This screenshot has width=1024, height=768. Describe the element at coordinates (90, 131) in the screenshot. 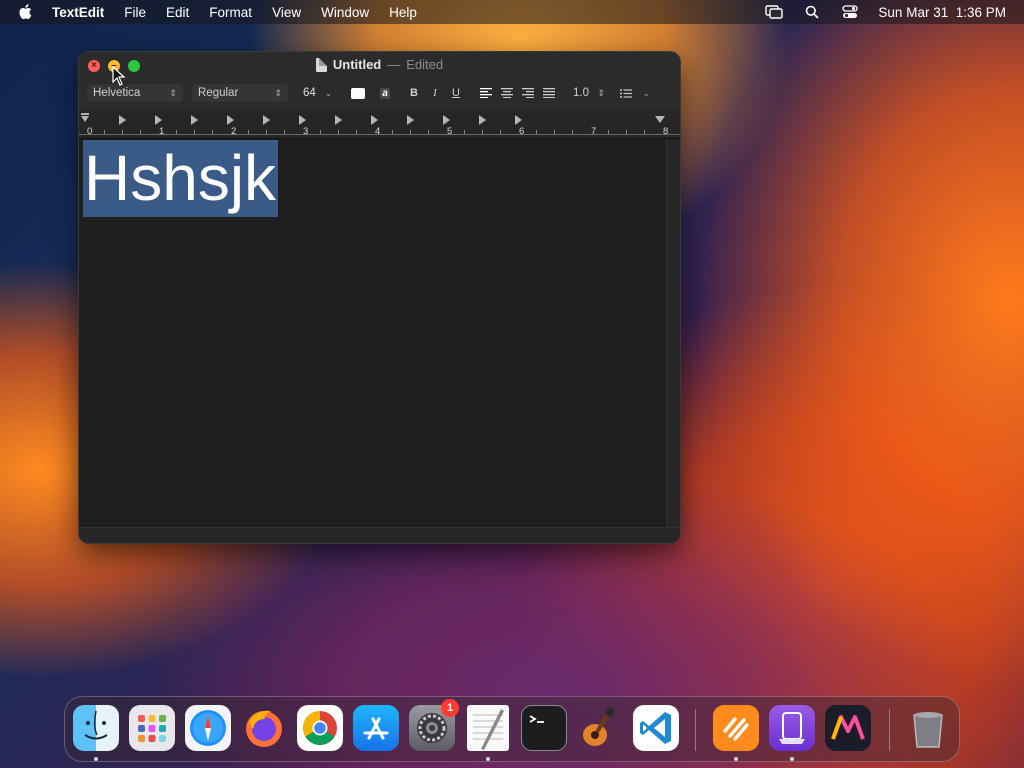

I see `ruler-number: 0` at that location.